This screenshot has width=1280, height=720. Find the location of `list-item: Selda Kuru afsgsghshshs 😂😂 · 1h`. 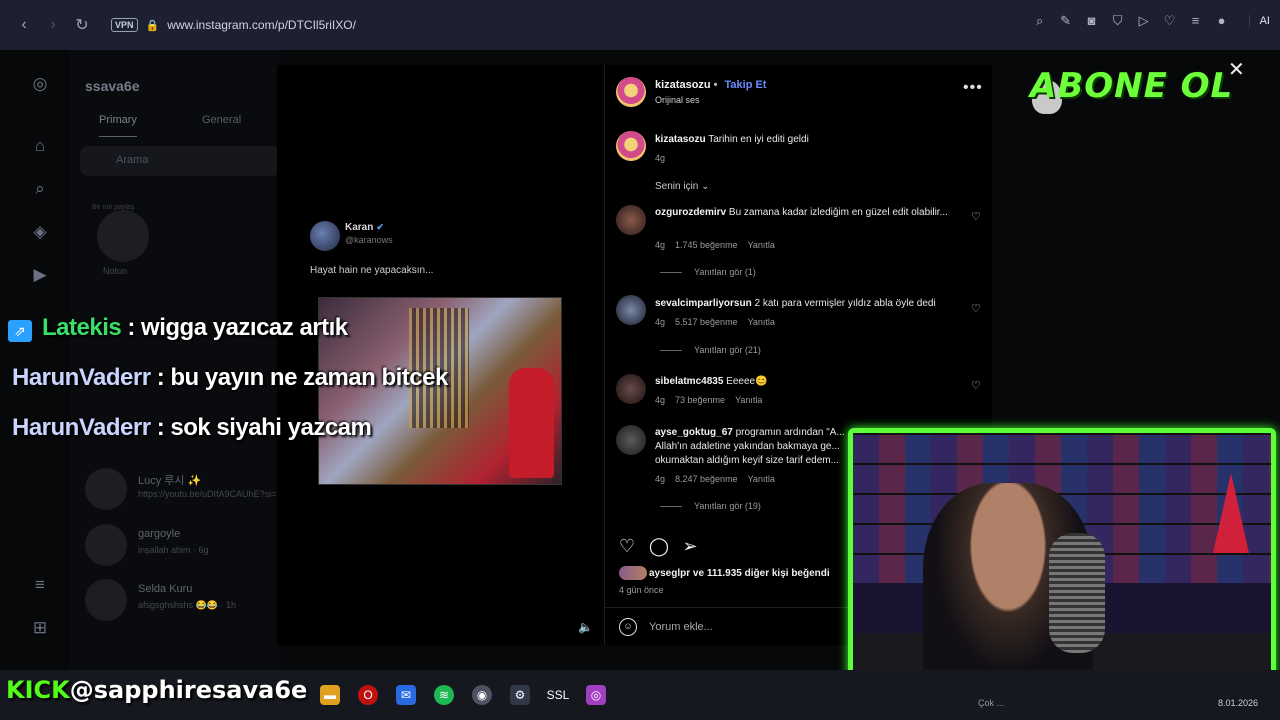

list-item: Selda Kuru afsgsghshshs 😂😂 · 1h is located at coordinates (182, 604).